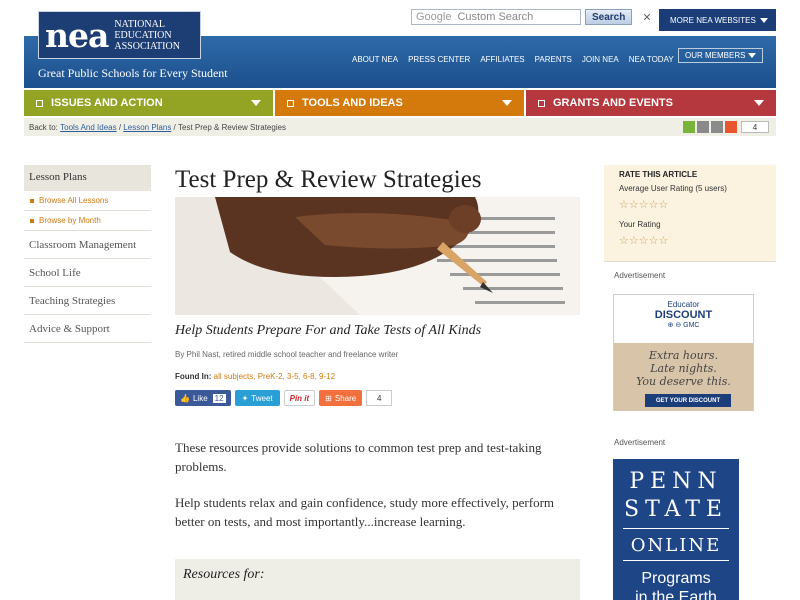  What do you see at coordinates (87, 273) in the screenshot?
I see `sidebar-item-school-life: School Life` at bounding box center [87, 273].